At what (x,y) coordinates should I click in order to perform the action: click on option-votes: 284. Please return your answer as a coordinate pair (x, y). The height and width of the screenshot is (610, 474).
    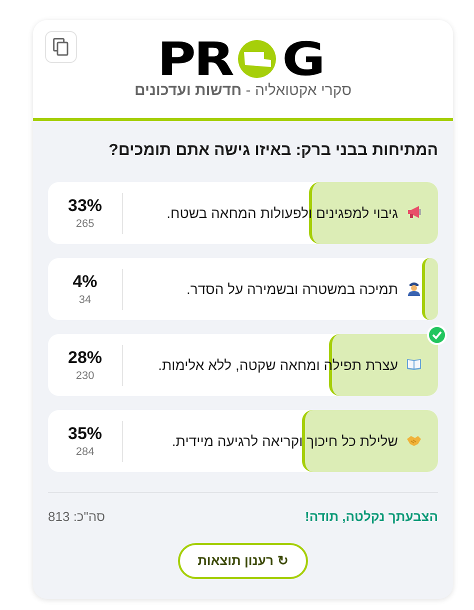
    Looking at the image, I should click on (85, 453).